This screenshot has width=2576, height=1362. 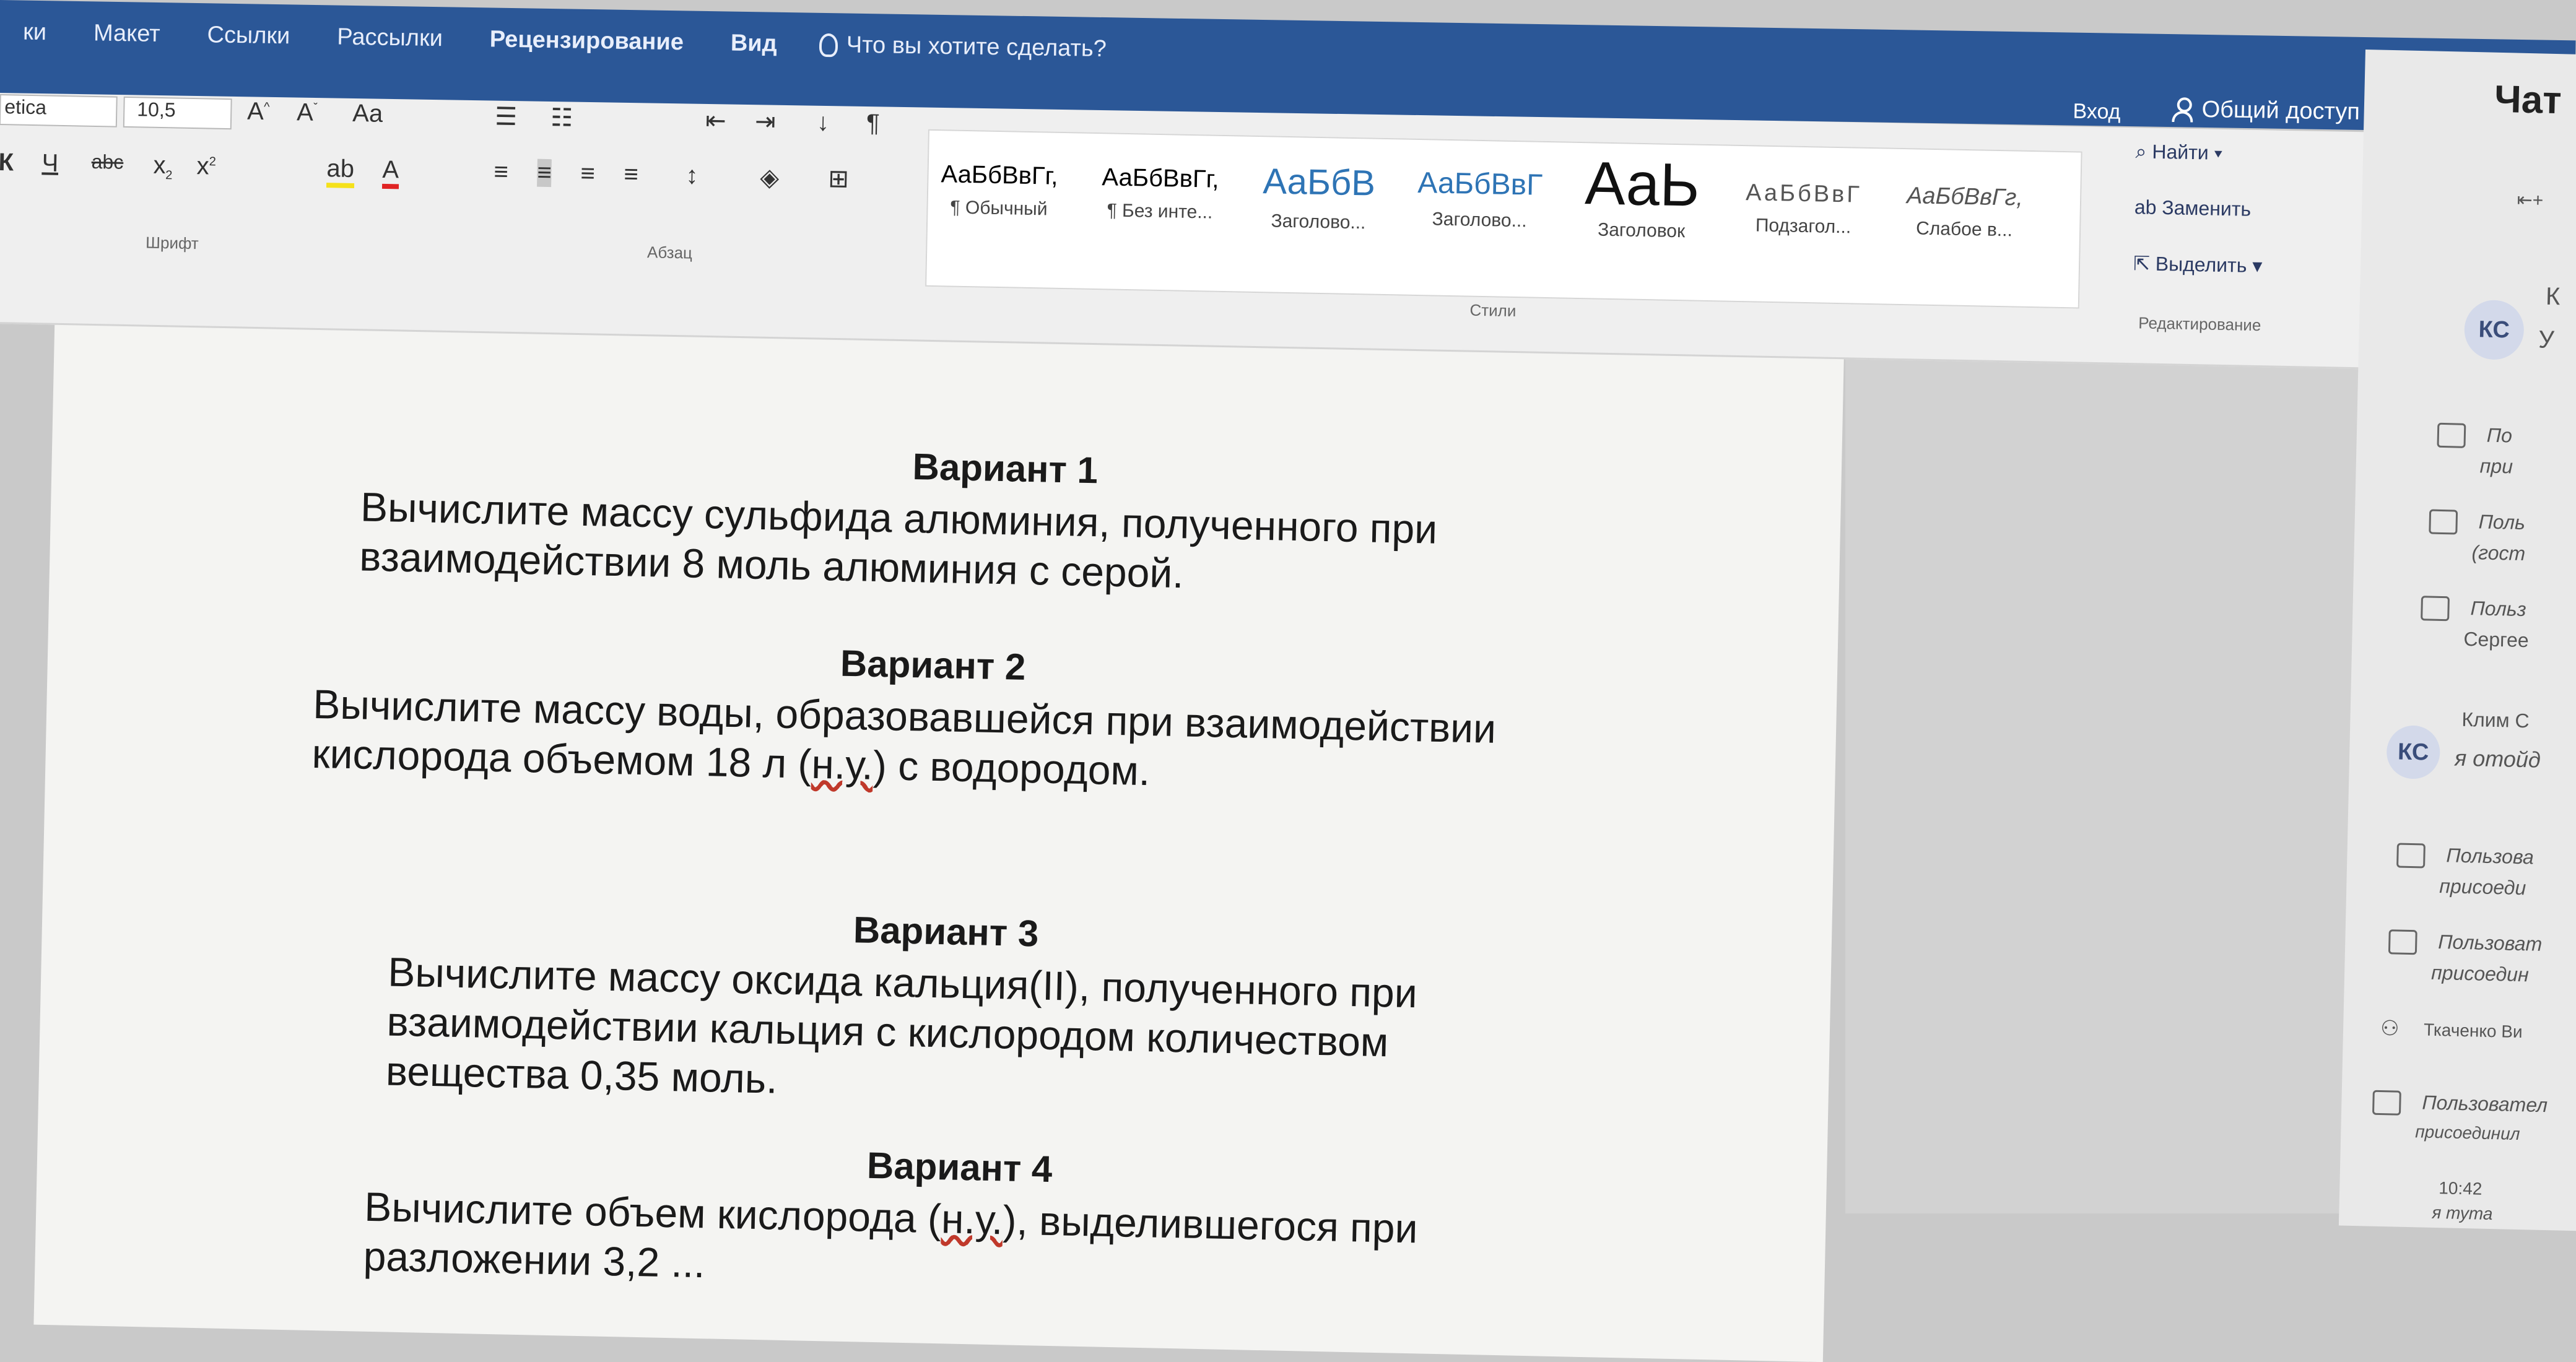 What do you see at coordinates (2495, 720) in the screenshot?
I see `chat-sender: Клим С` at bounding box center [2495, 720].